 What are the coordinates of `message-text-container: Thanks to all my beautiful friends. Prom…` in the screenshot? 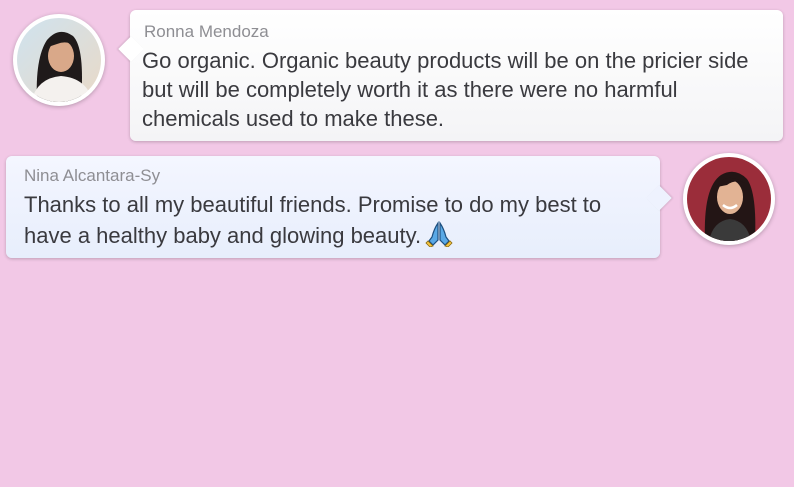 It's located at (333, 222).